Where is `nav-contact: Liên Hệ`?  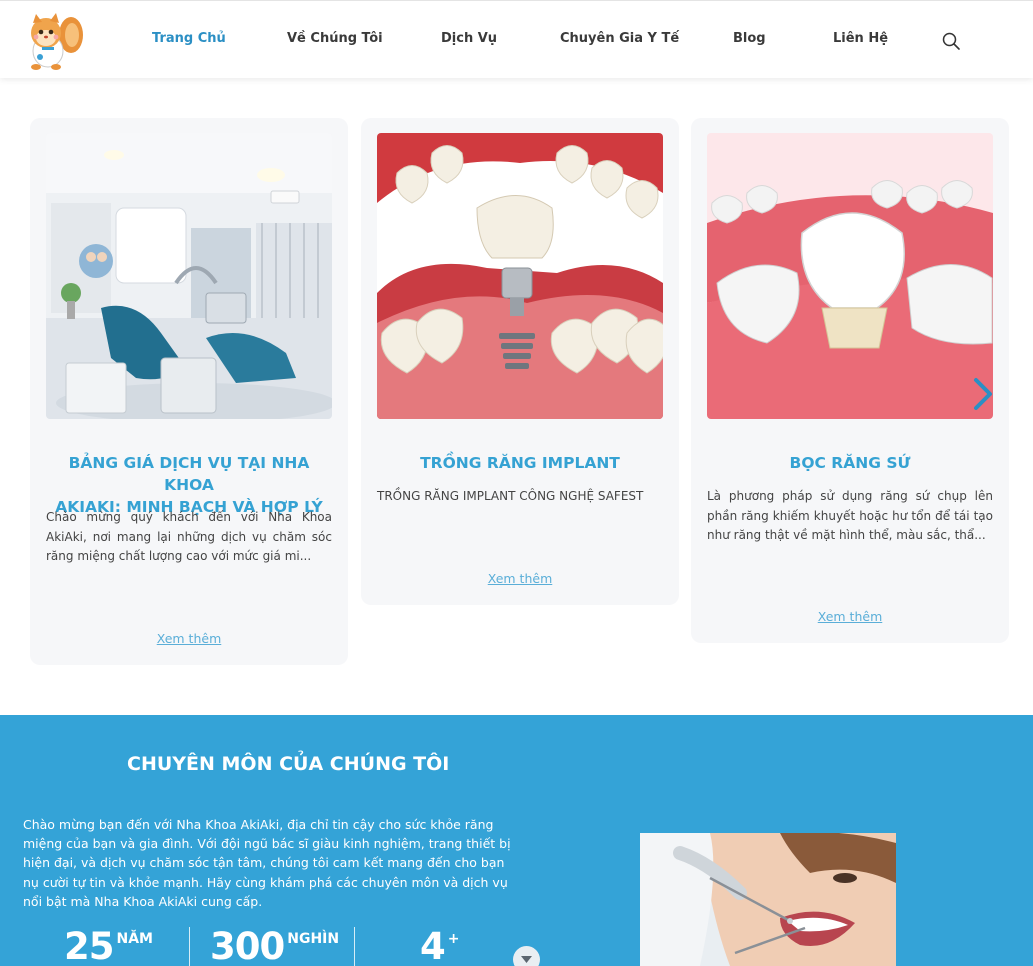
nav-contact: Liên Hệ is located at coordinates (860, 38).